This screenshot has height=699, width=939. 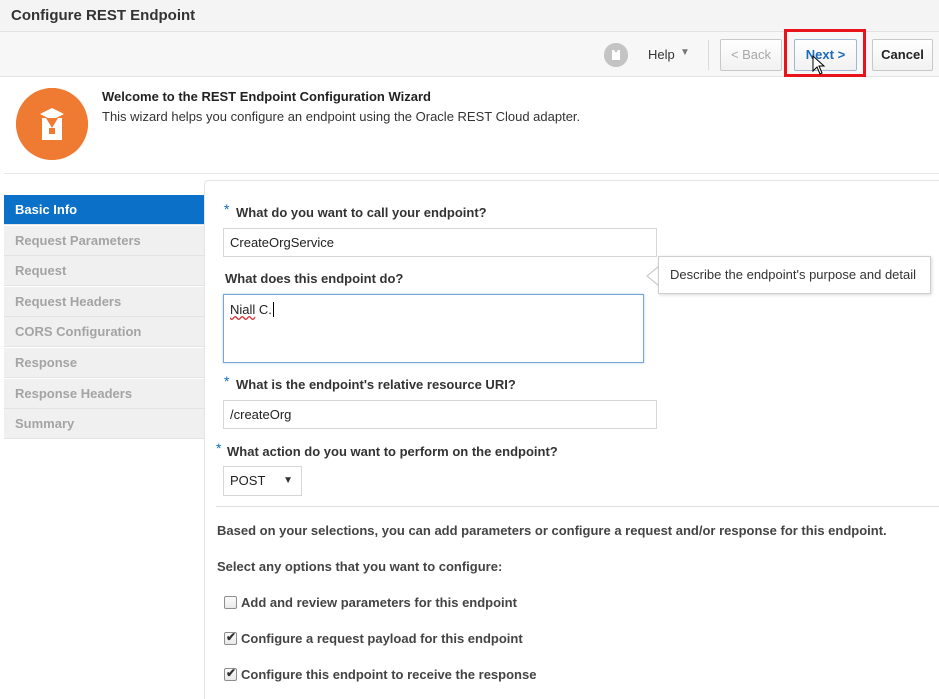 What do you see at coordinates (433, 328) in the screenshot?
I see `endpoint-description-textarea: Niall C.​` at bounding box center [433, 328].